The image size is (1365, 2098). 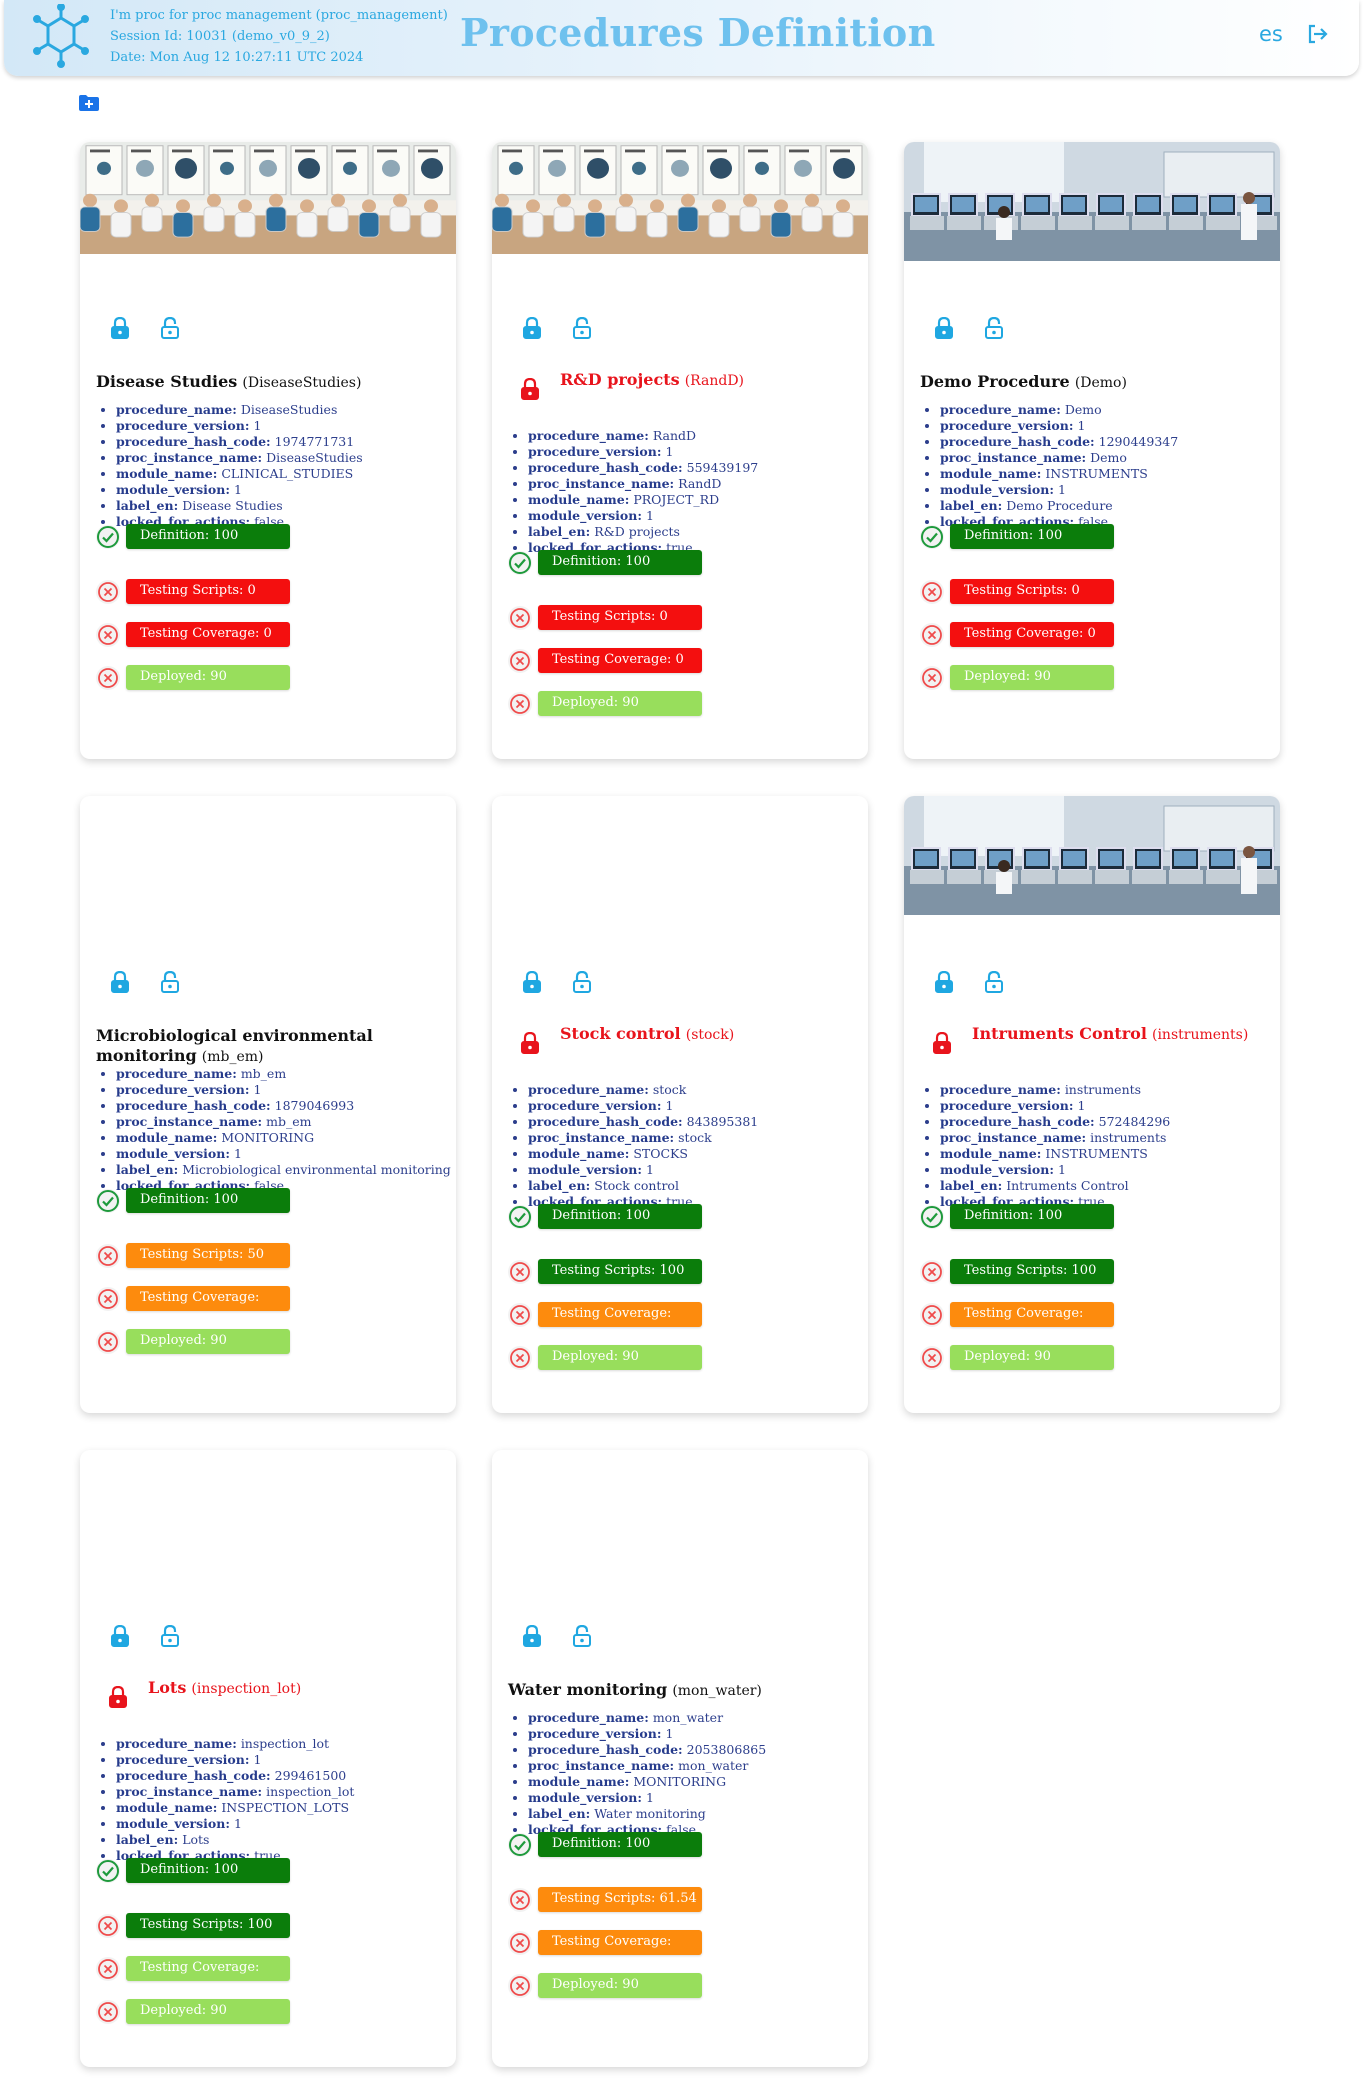 I want to click on language-toggle: es, so click(x=1271, y=34).